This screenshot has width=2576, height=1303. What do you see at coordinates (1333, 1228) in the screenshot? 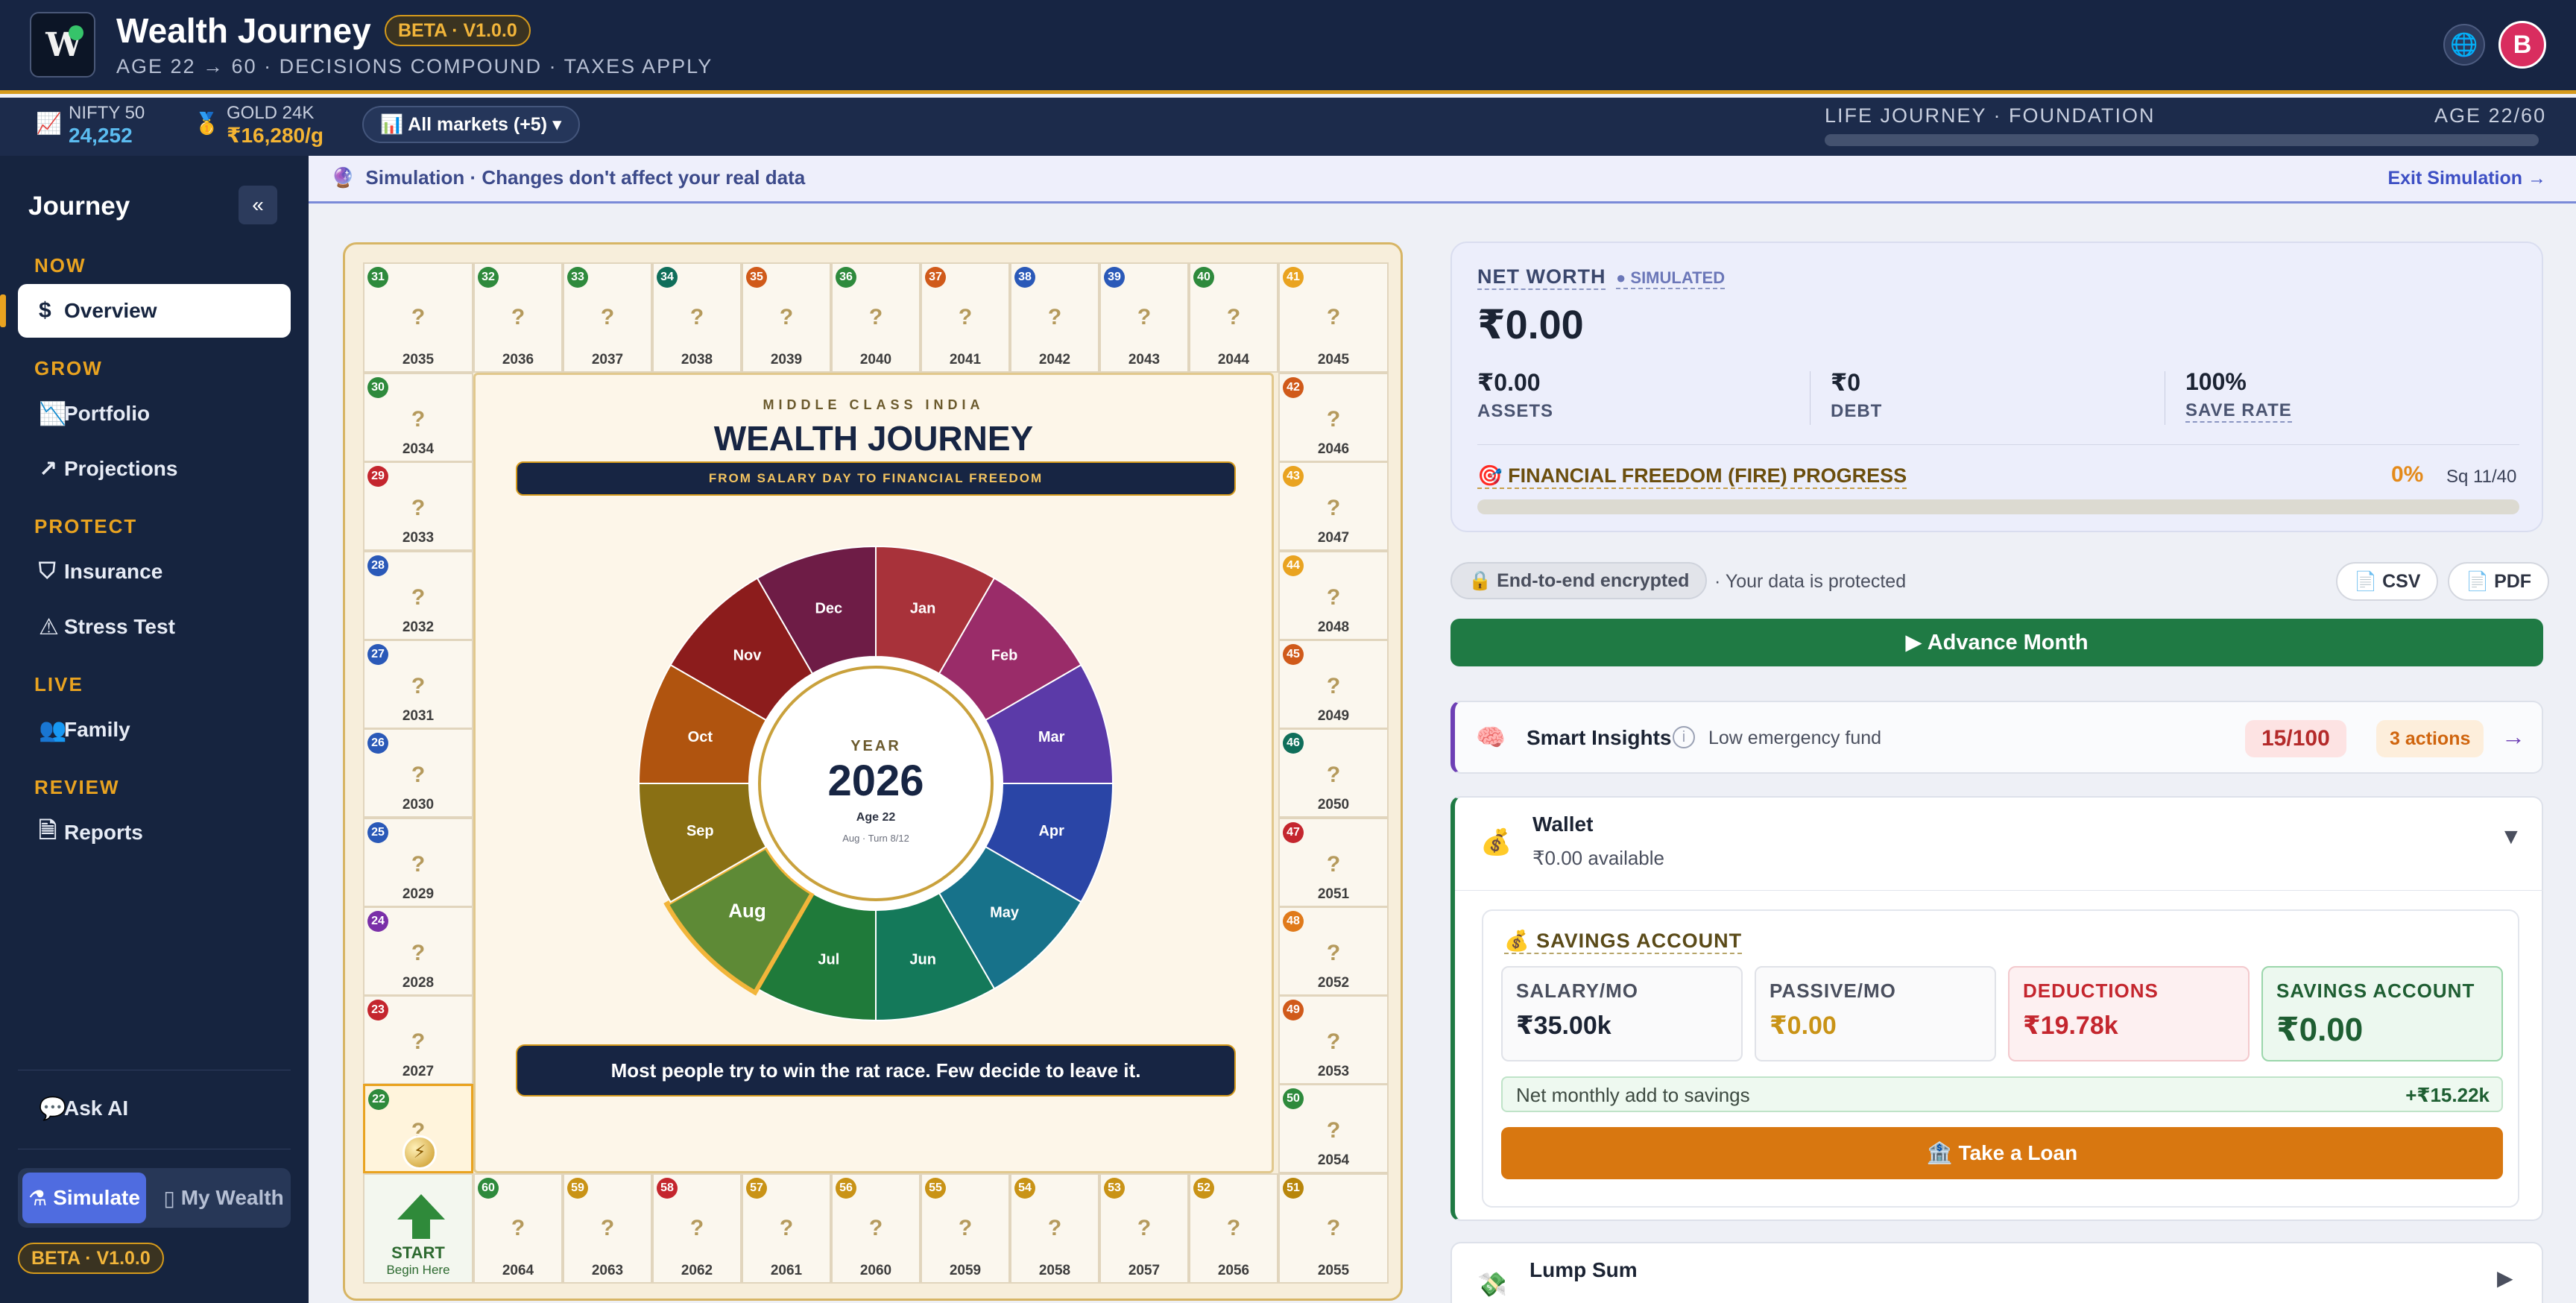
I see `board-square: 51? 2055` at bounding box center [1333, 1228].